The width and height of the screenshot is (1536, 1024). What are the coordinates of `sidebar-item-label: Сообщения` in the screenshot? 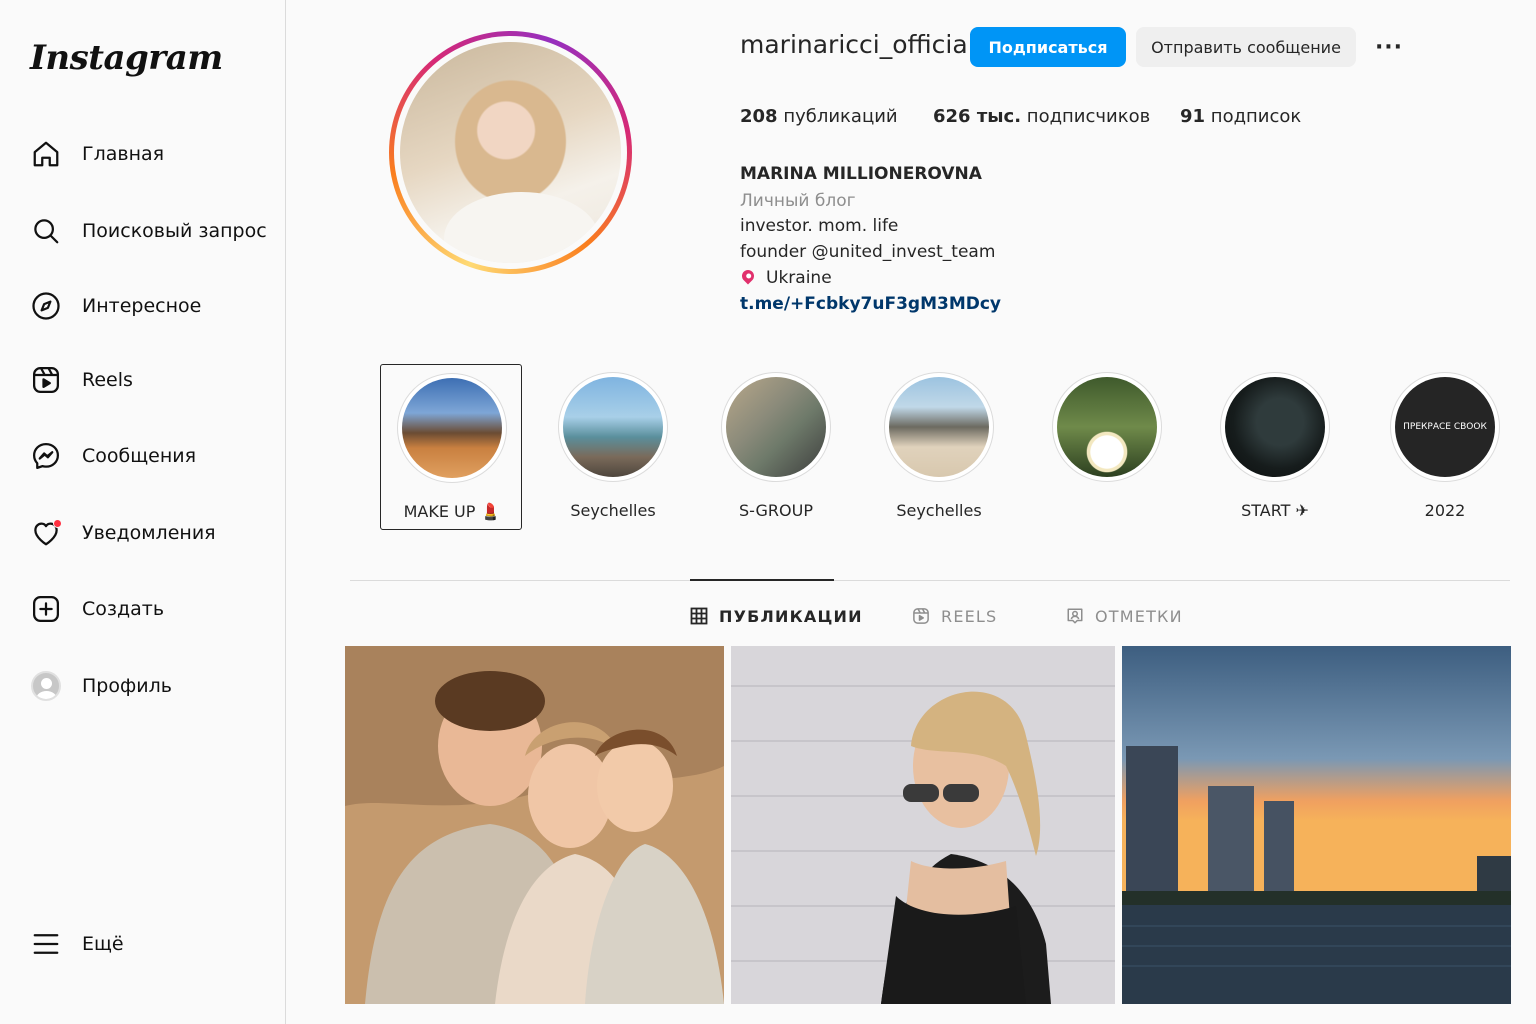 It's located at (139, 456).